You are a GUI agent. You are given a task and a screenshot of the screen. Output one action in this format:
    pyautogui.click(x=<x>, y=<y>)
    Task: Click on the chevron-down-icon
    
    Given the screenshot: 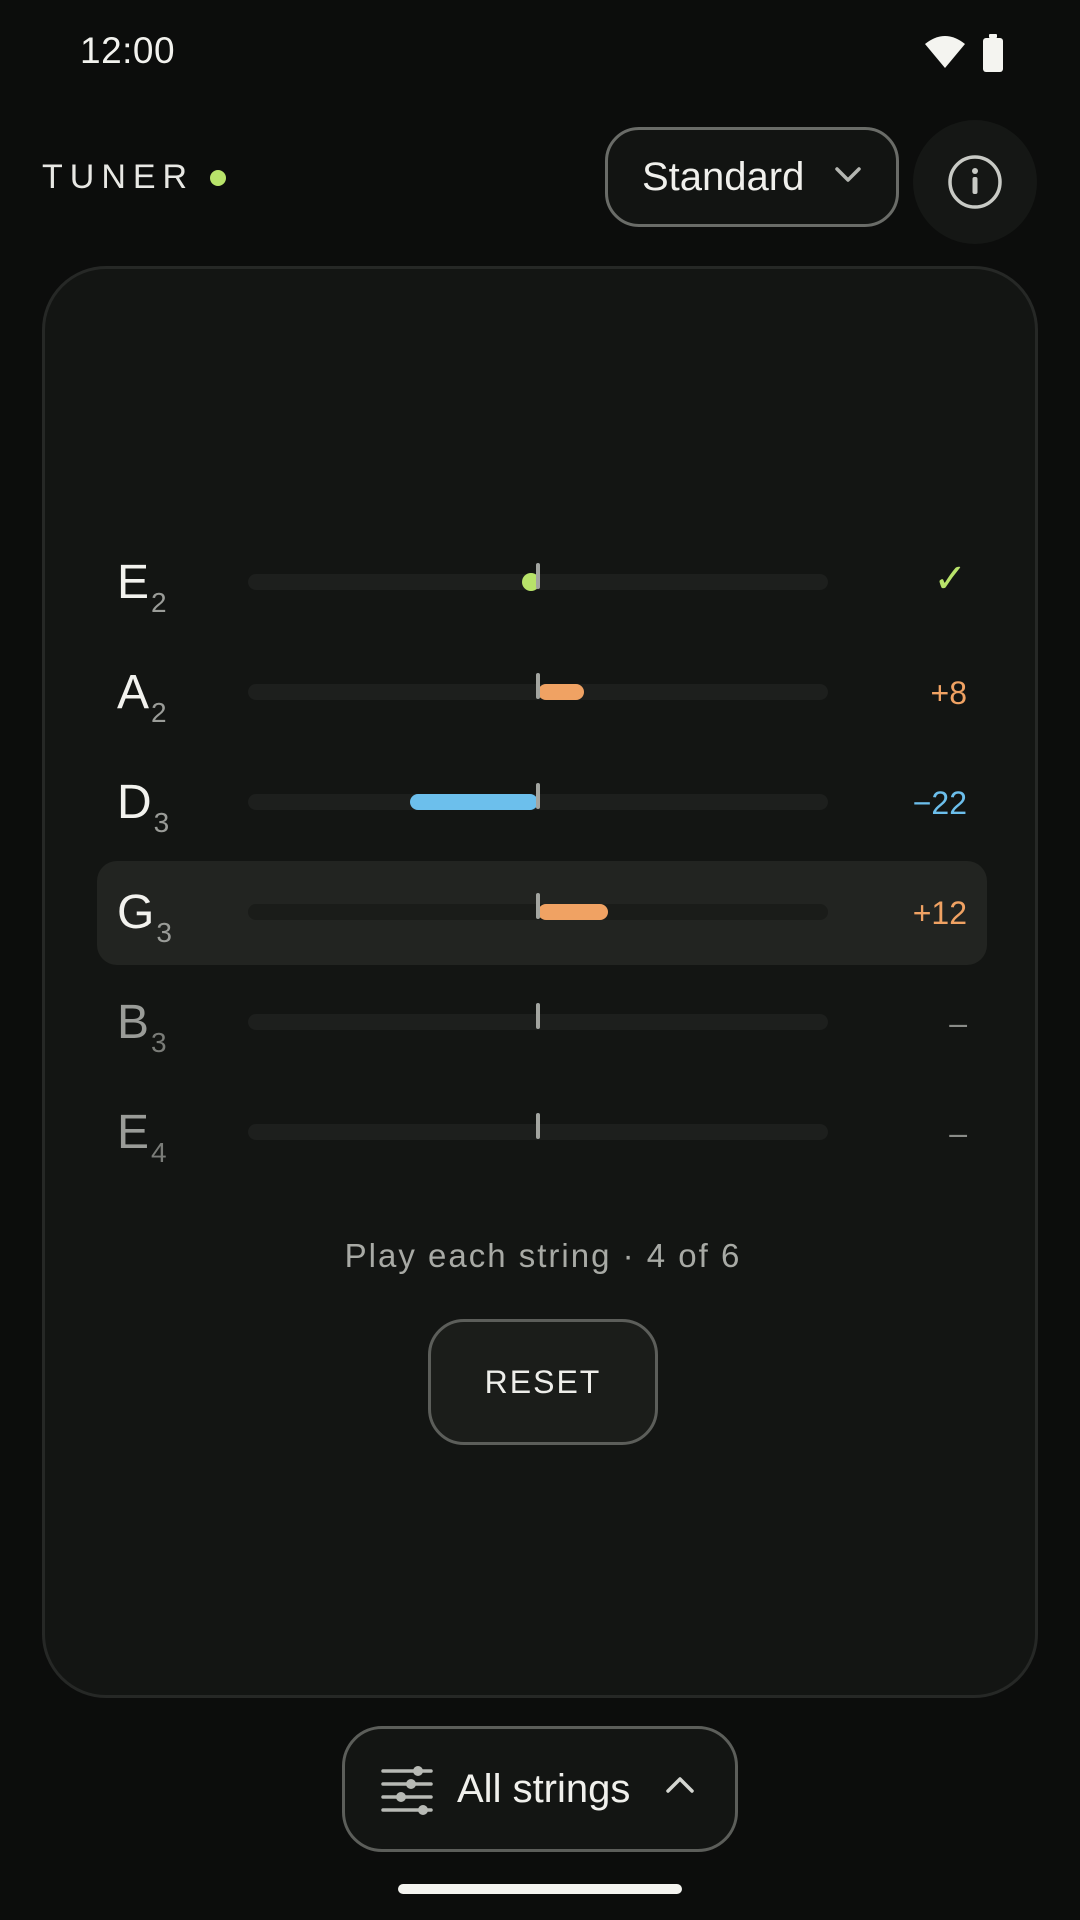 What is the action you would take?
    pyautogui.click(x=848, y=174)
    